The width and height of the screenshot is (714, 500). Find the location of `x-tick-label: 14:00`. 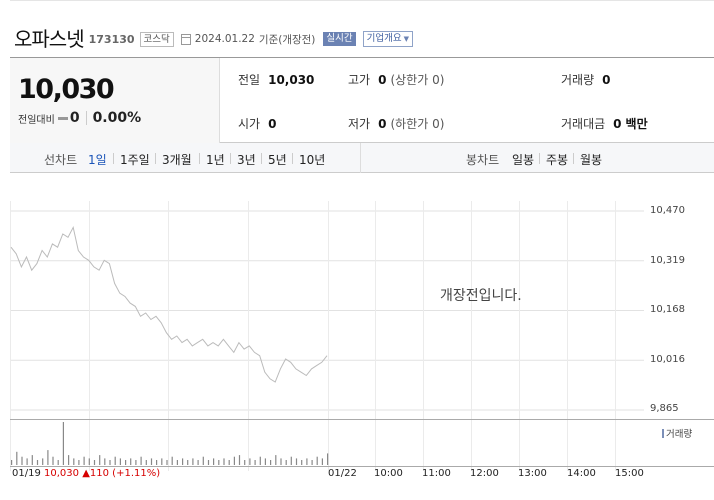

x-tick-label: 14:00 is located at coordinates (581, 473).